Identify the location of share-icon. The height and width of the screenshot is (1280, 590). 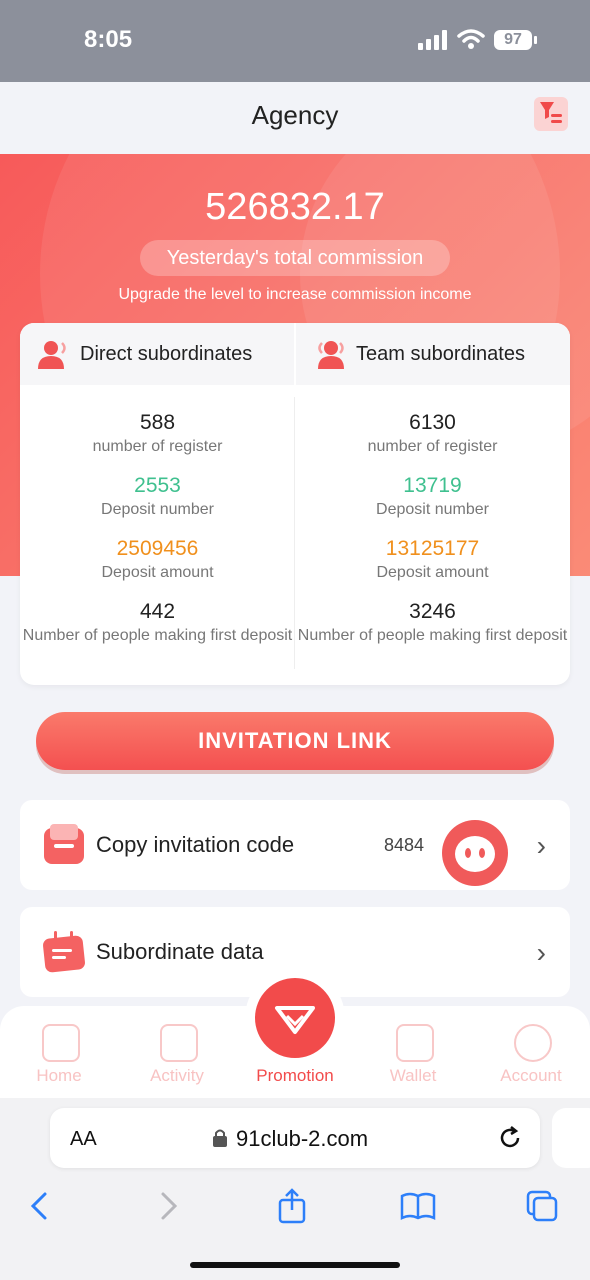
(292, 1206).